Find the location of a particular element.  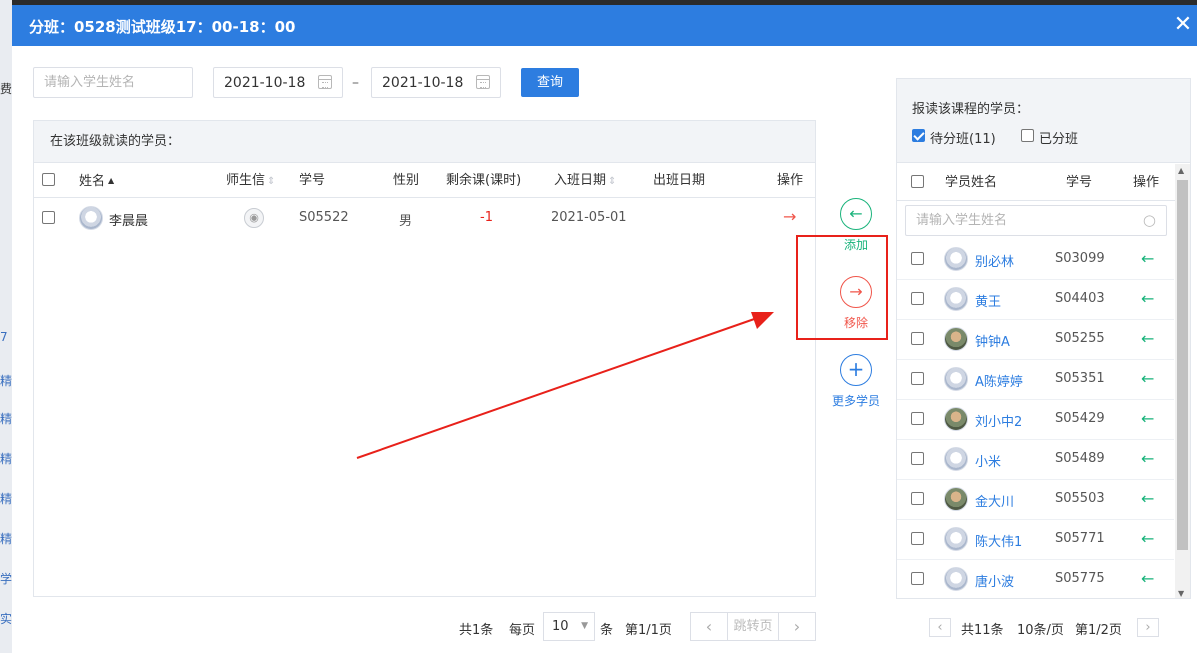

scrollbar: ▼ ▲ is located at coordinates (1182, 381).